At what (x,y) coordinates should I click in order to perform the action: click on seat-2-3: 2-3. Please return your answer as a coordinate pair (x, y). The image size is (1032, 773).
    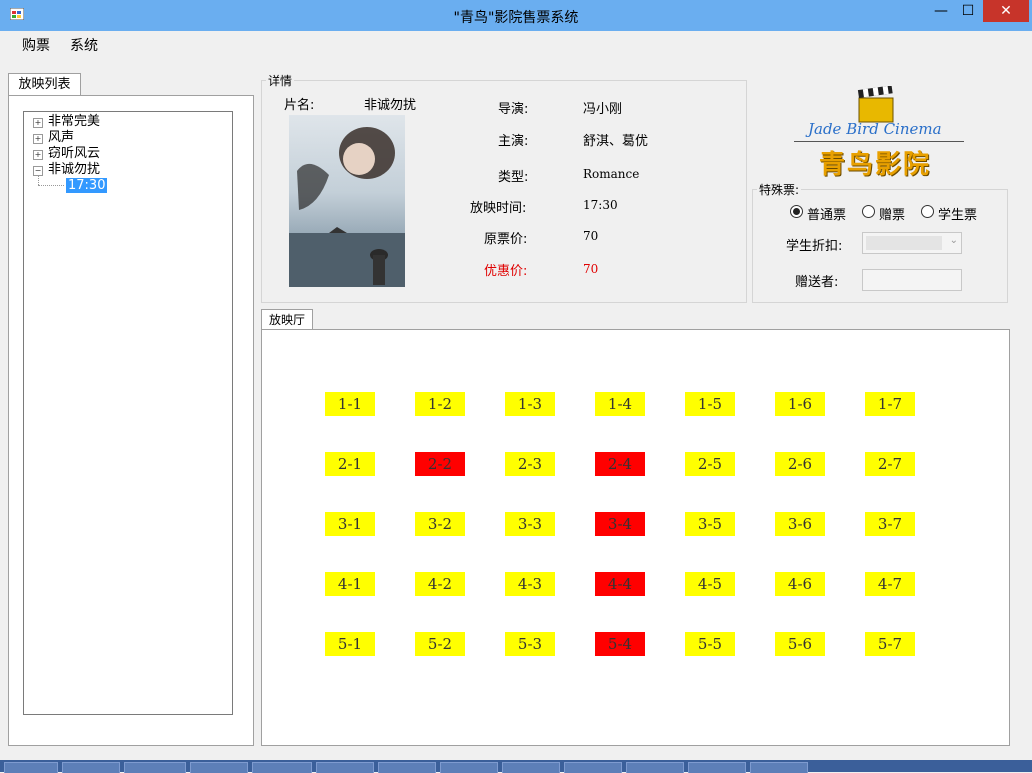
    Looking at the image, I should click on (530, 464).